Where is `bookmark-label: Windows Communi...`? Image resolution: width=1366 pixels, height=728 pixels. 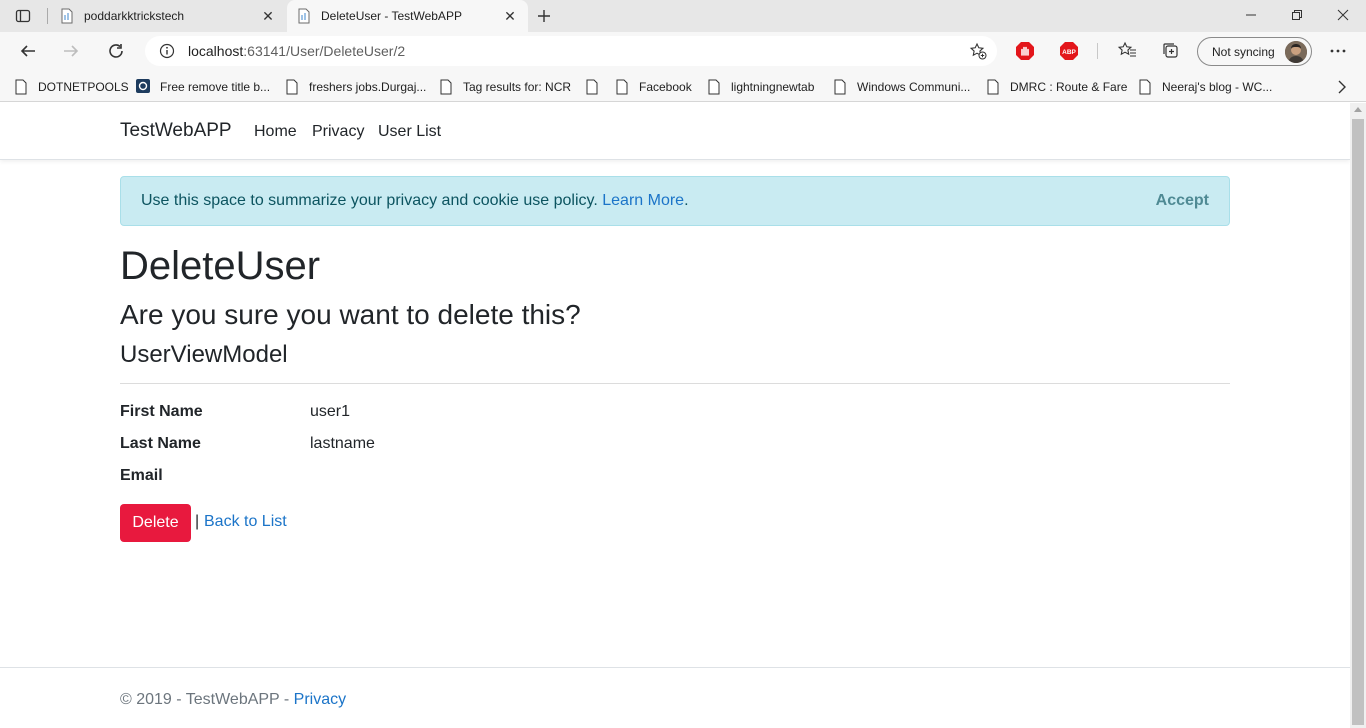 bookmark-label: Windows Communi... is located at coordinates (914, 87).